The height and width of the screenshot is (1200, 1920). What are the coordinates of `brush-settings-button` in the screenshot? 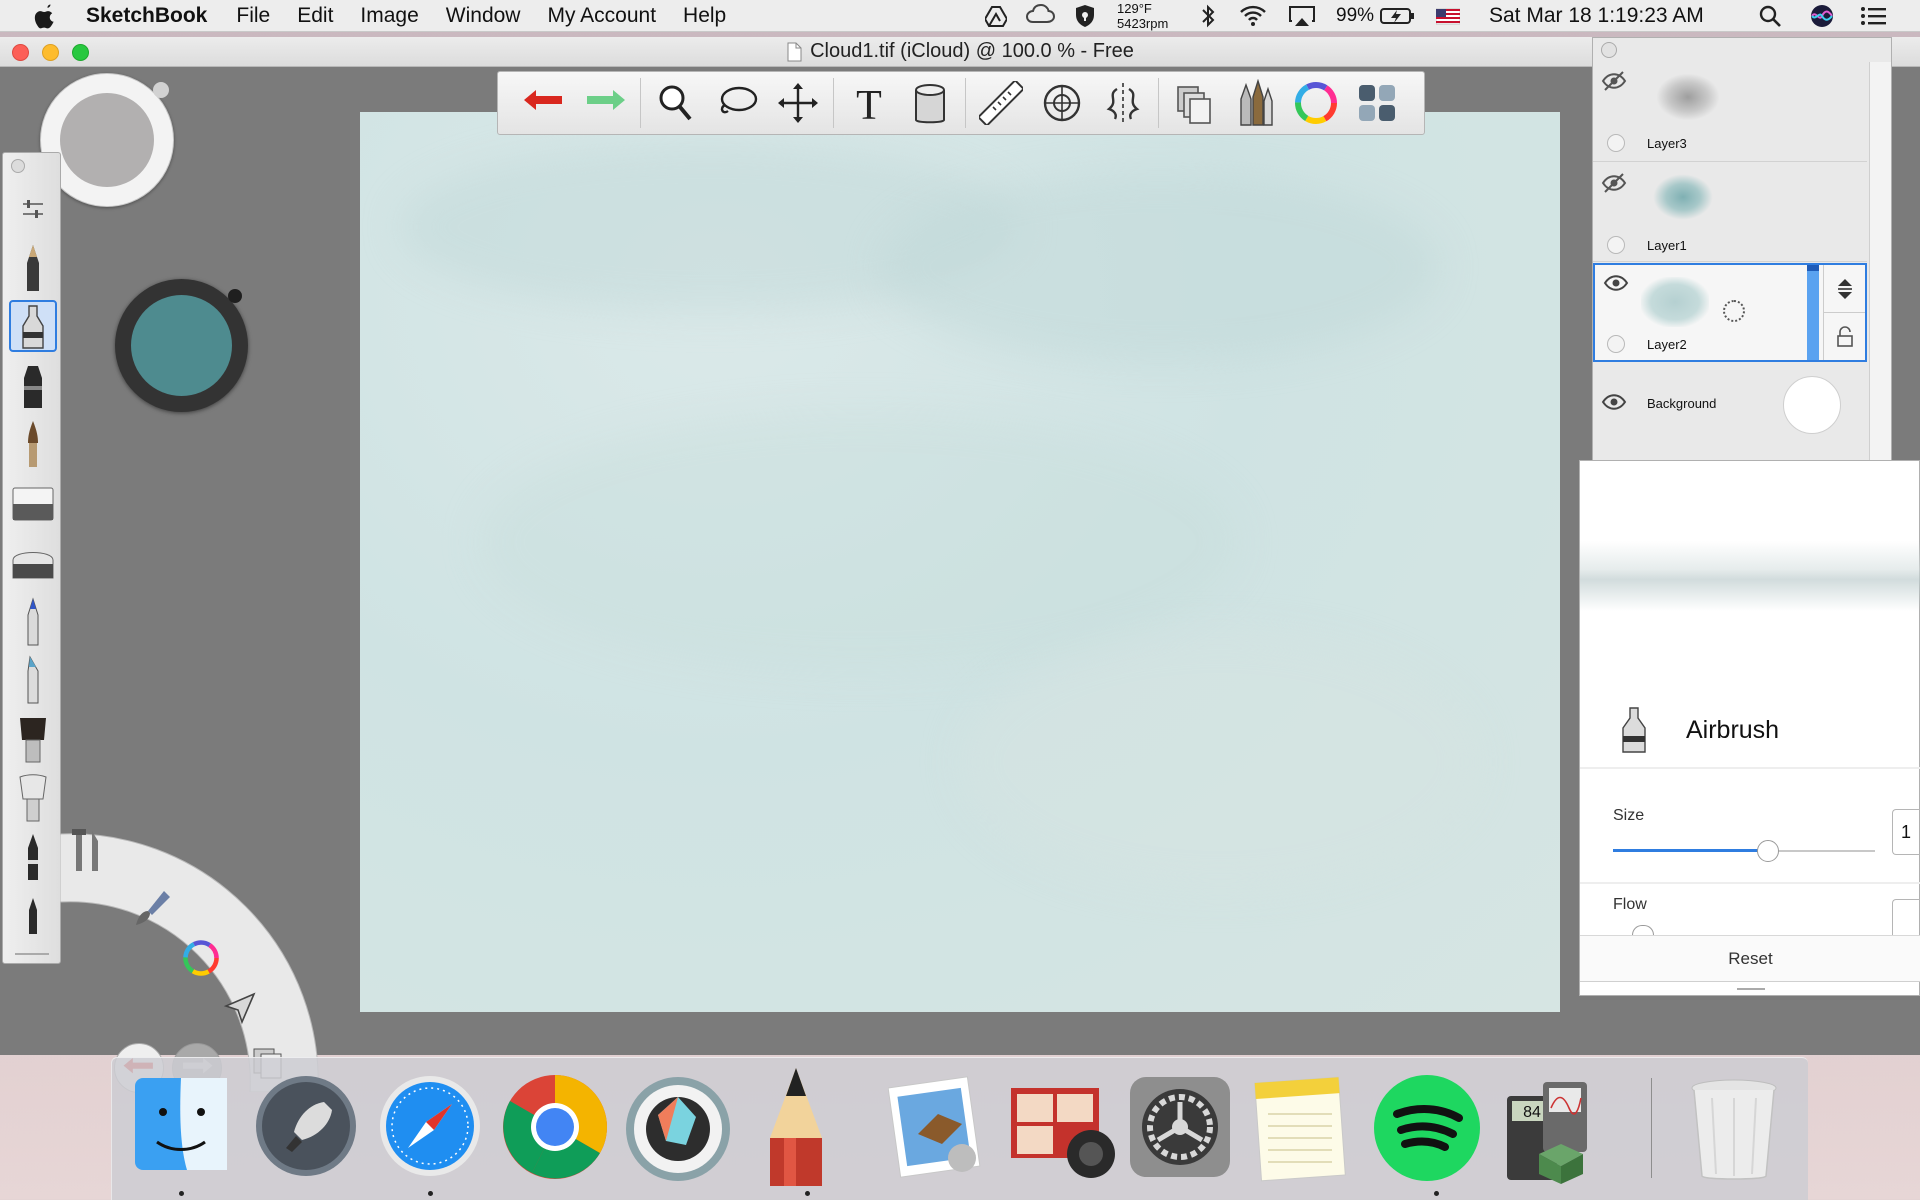 It's located at (33, 209).